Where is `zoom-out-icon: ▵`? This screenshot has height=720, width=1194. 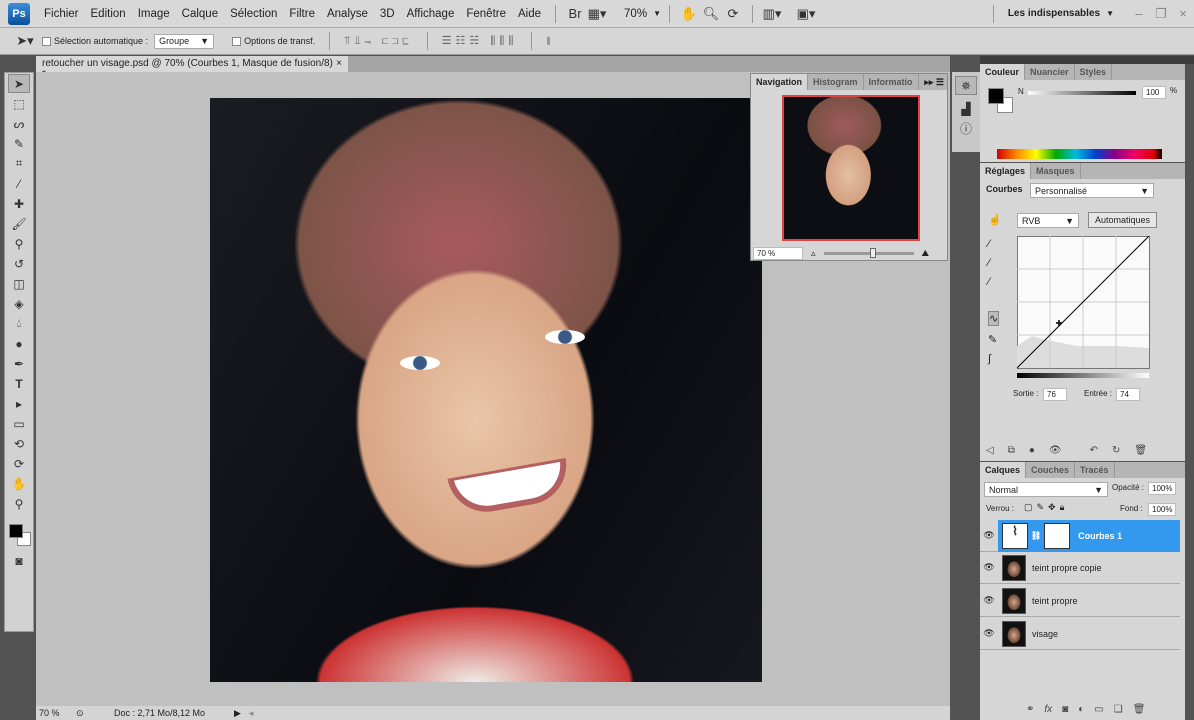
zoom-out-icon: ▵ is located at coordinates (813, 253).